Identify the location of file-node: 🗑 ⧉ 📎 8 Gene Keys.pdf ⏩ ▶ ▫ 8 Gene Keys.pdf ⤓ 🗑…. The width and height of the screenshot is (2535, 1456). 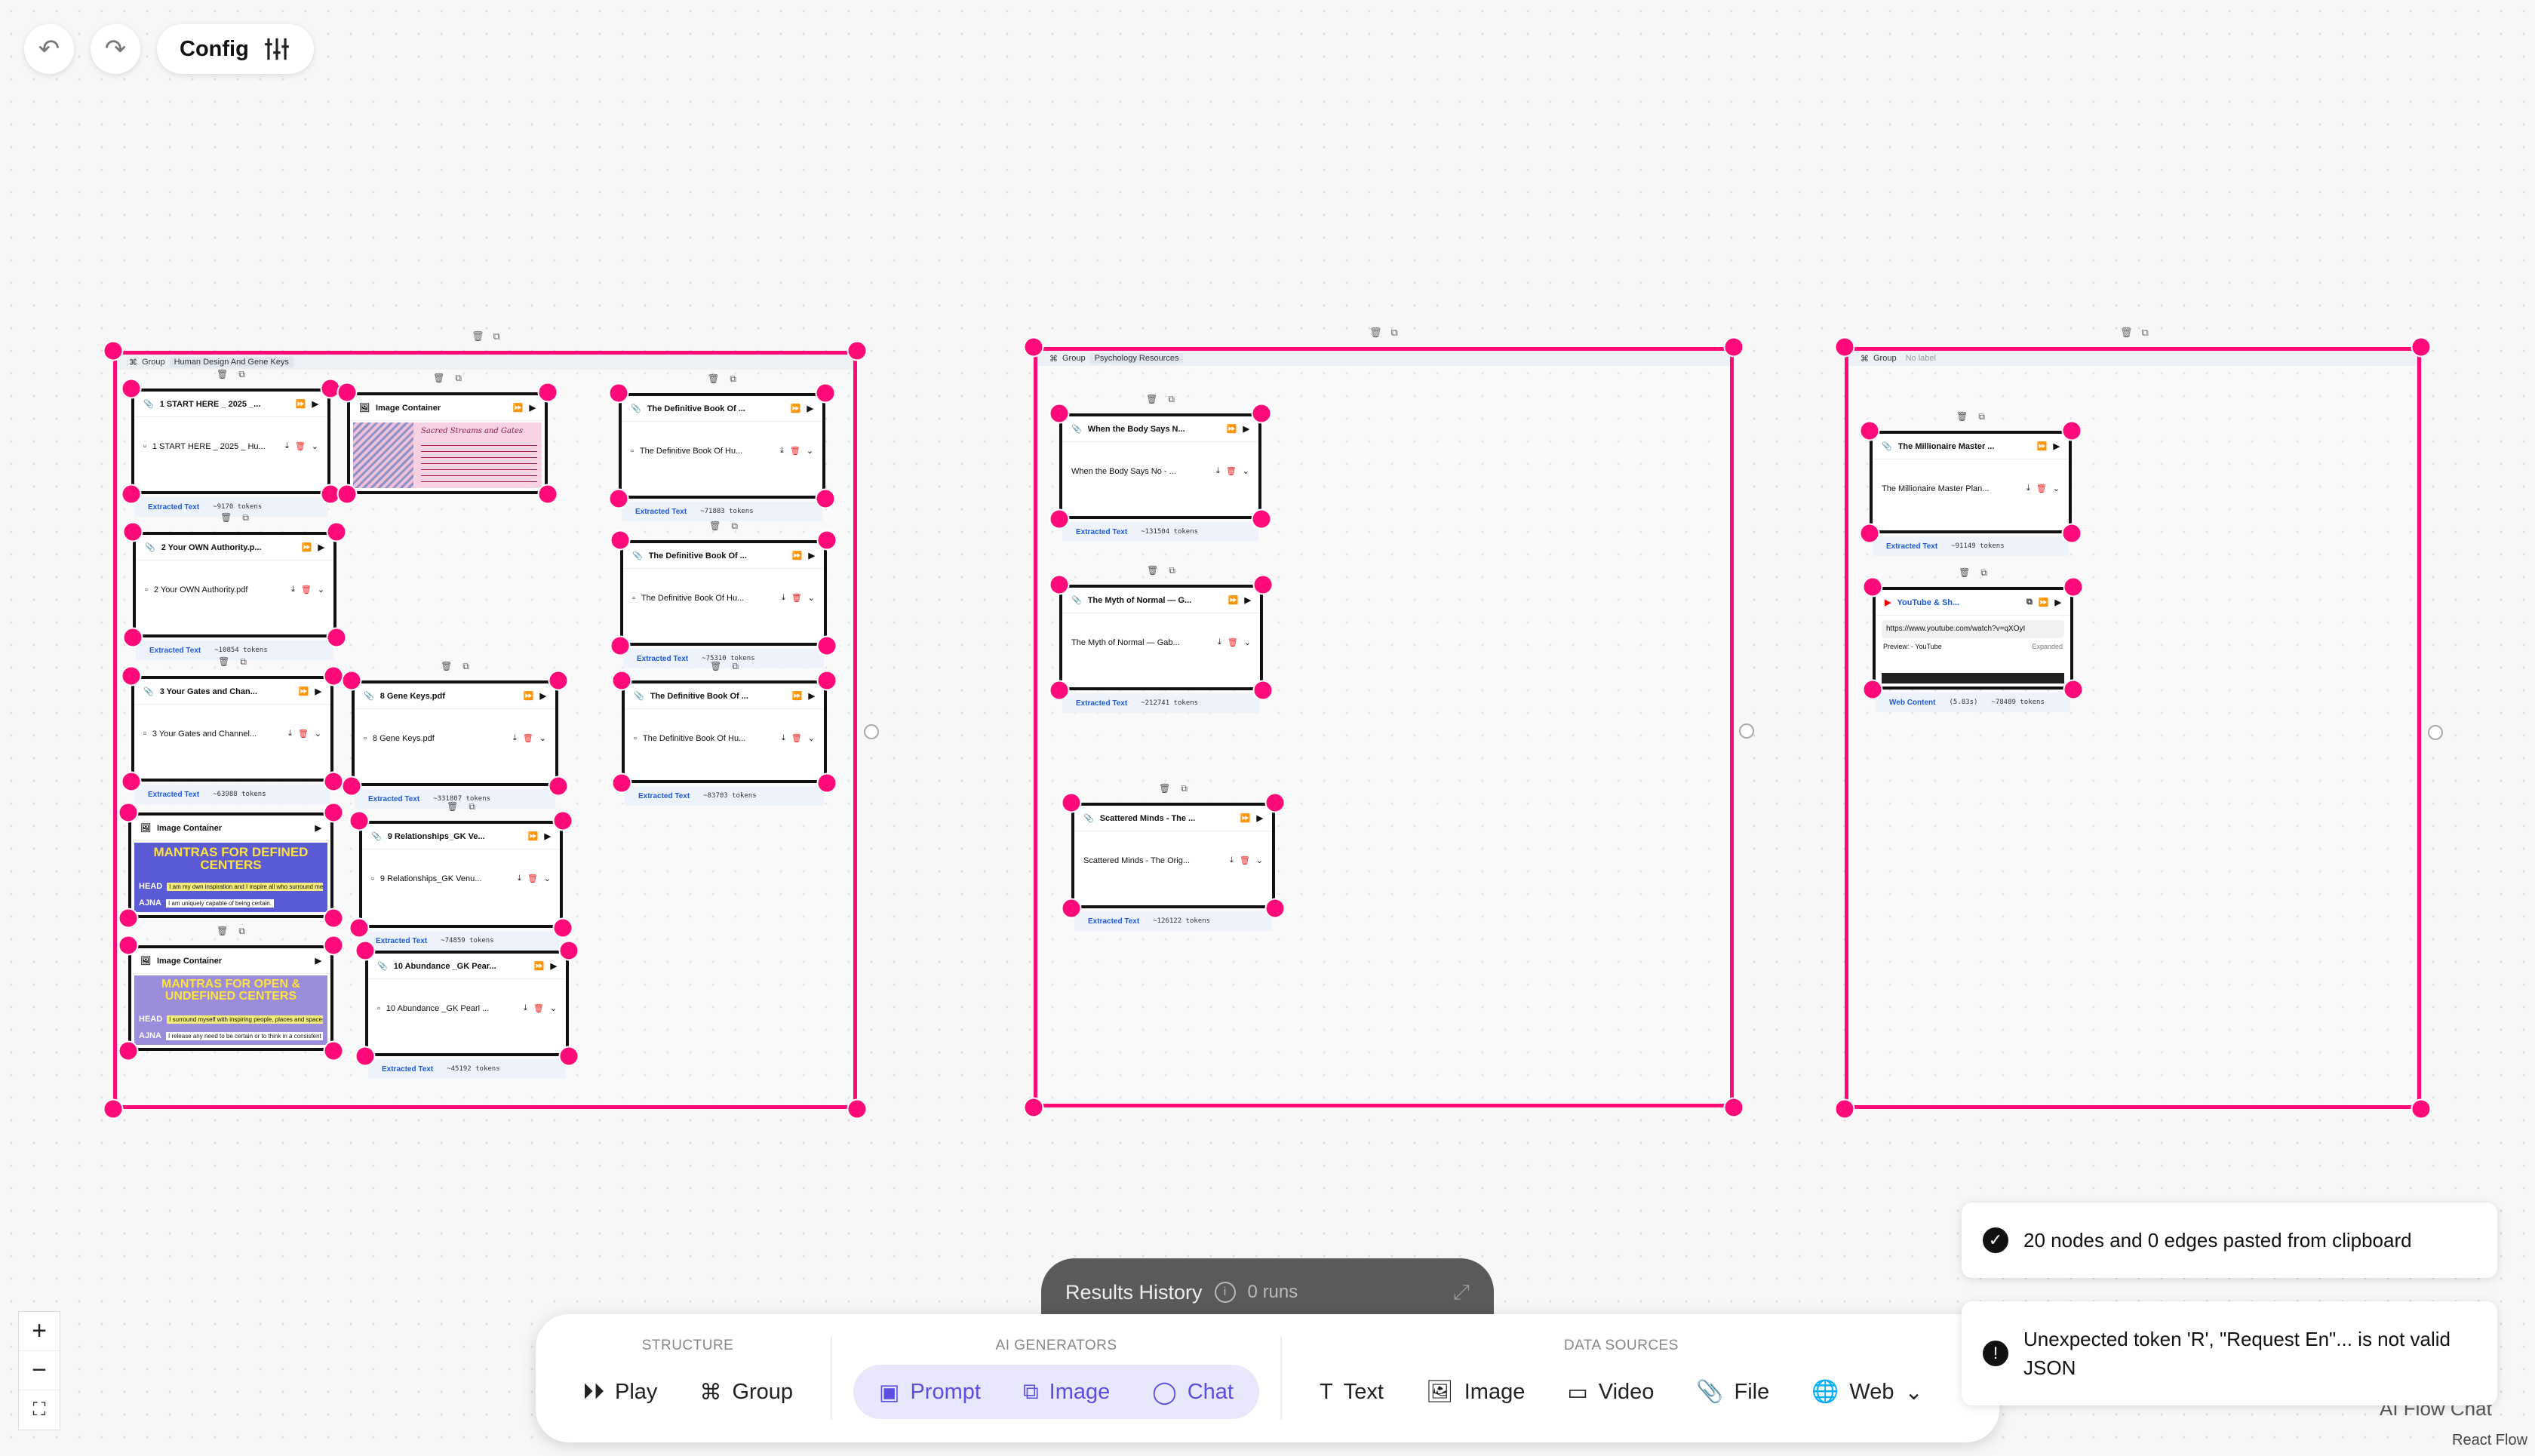
(455, 735).